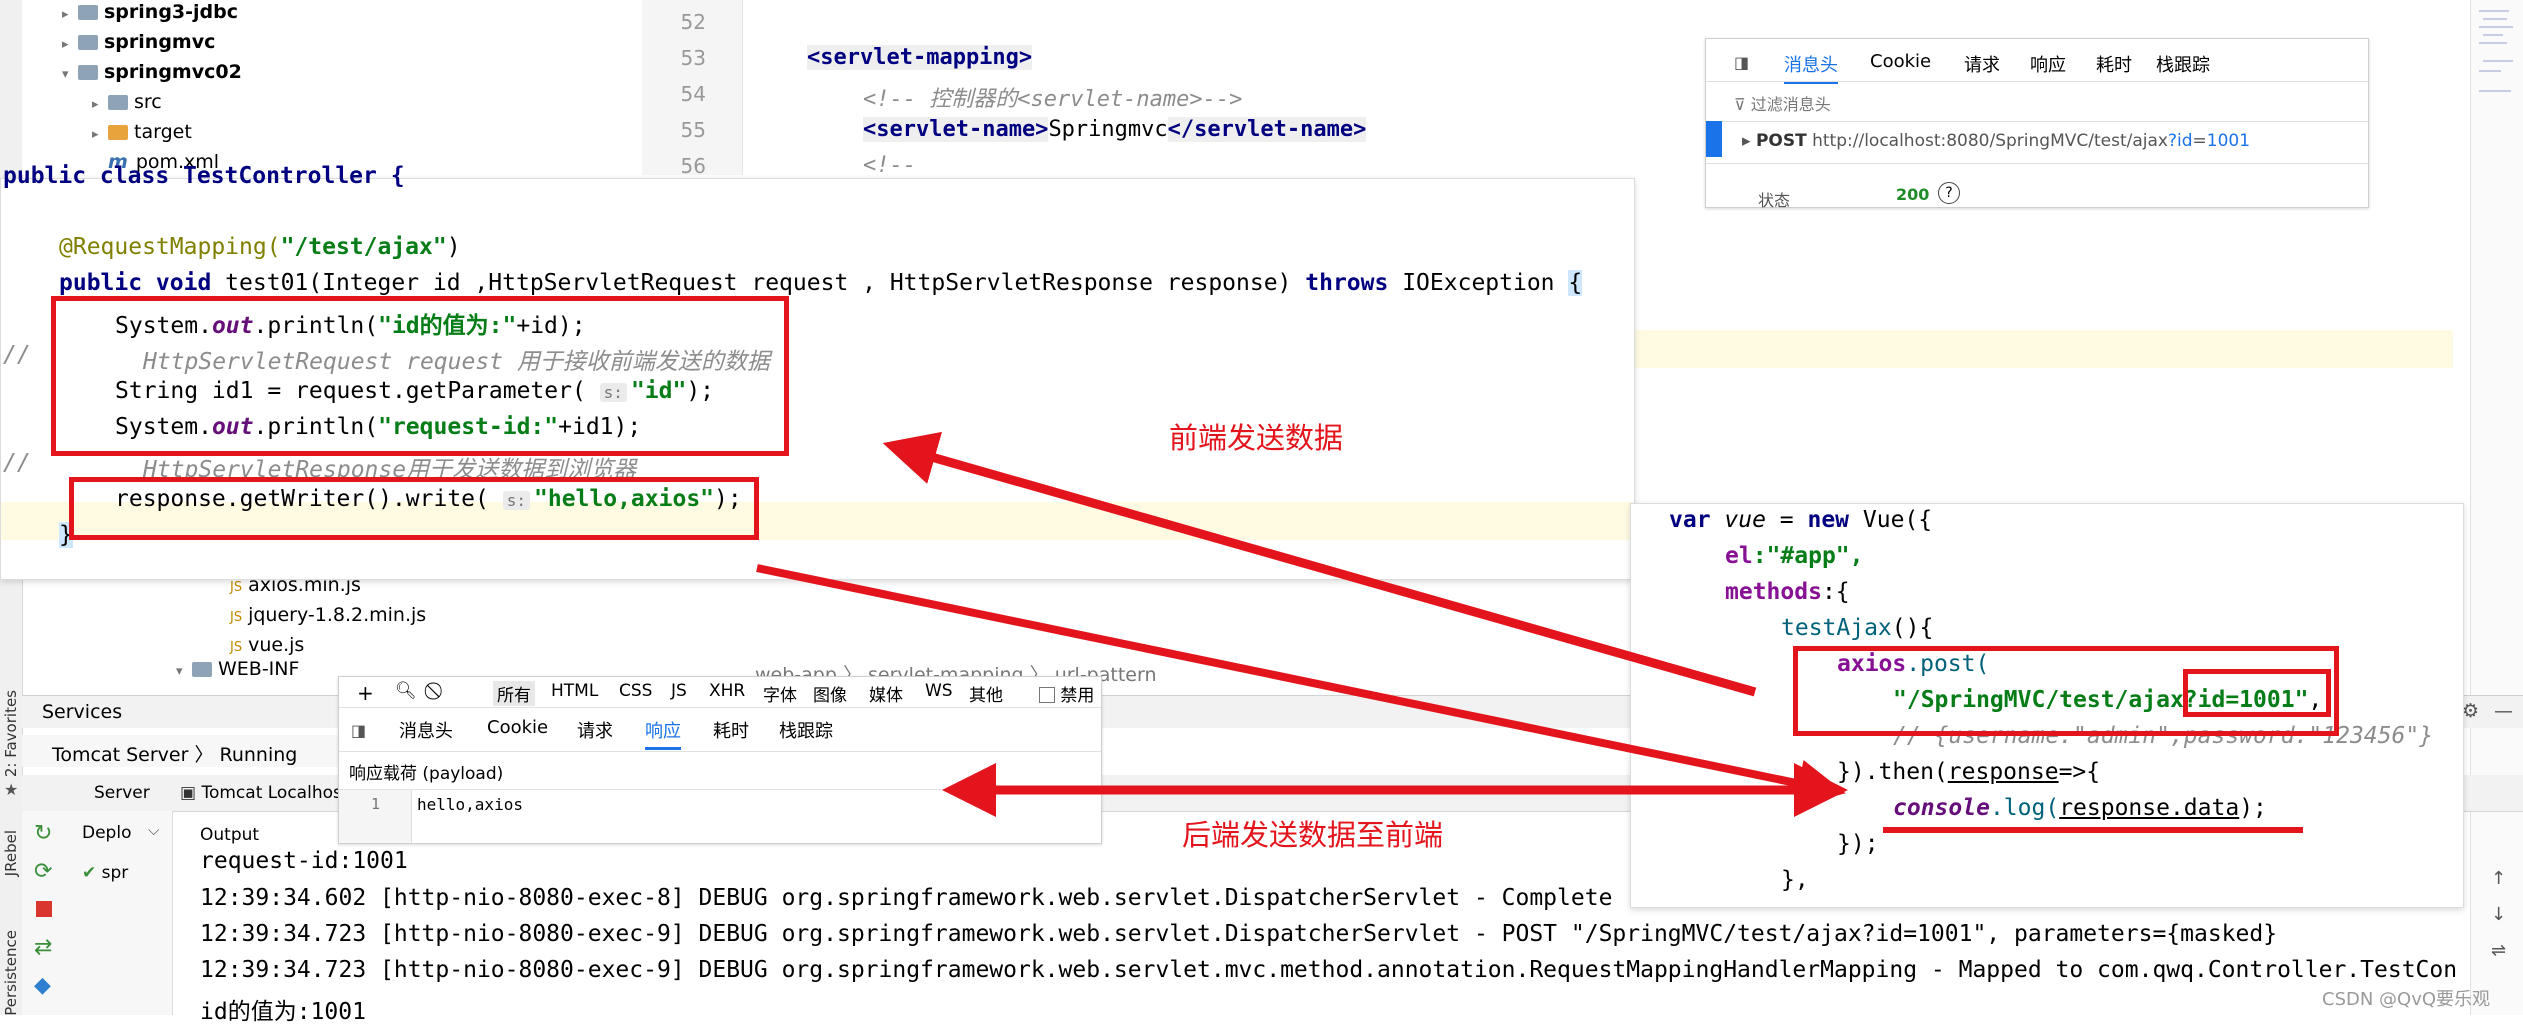  I want to click on arrow-to-frontend, so click(1301, 686).